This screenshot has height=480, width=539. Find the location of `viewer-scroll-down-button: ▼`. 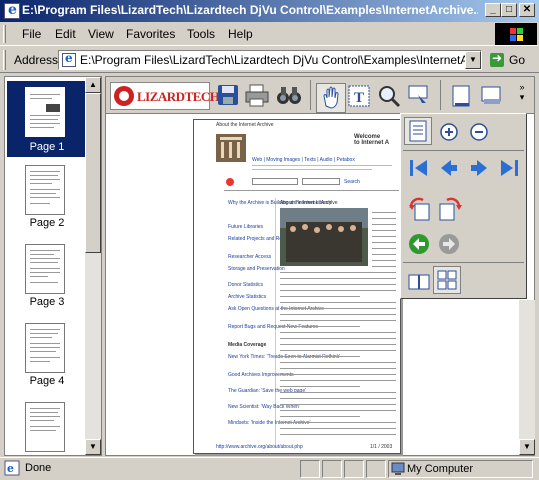

viewer-scroll-down-button: ▼ is located at coordinates (527, 447).